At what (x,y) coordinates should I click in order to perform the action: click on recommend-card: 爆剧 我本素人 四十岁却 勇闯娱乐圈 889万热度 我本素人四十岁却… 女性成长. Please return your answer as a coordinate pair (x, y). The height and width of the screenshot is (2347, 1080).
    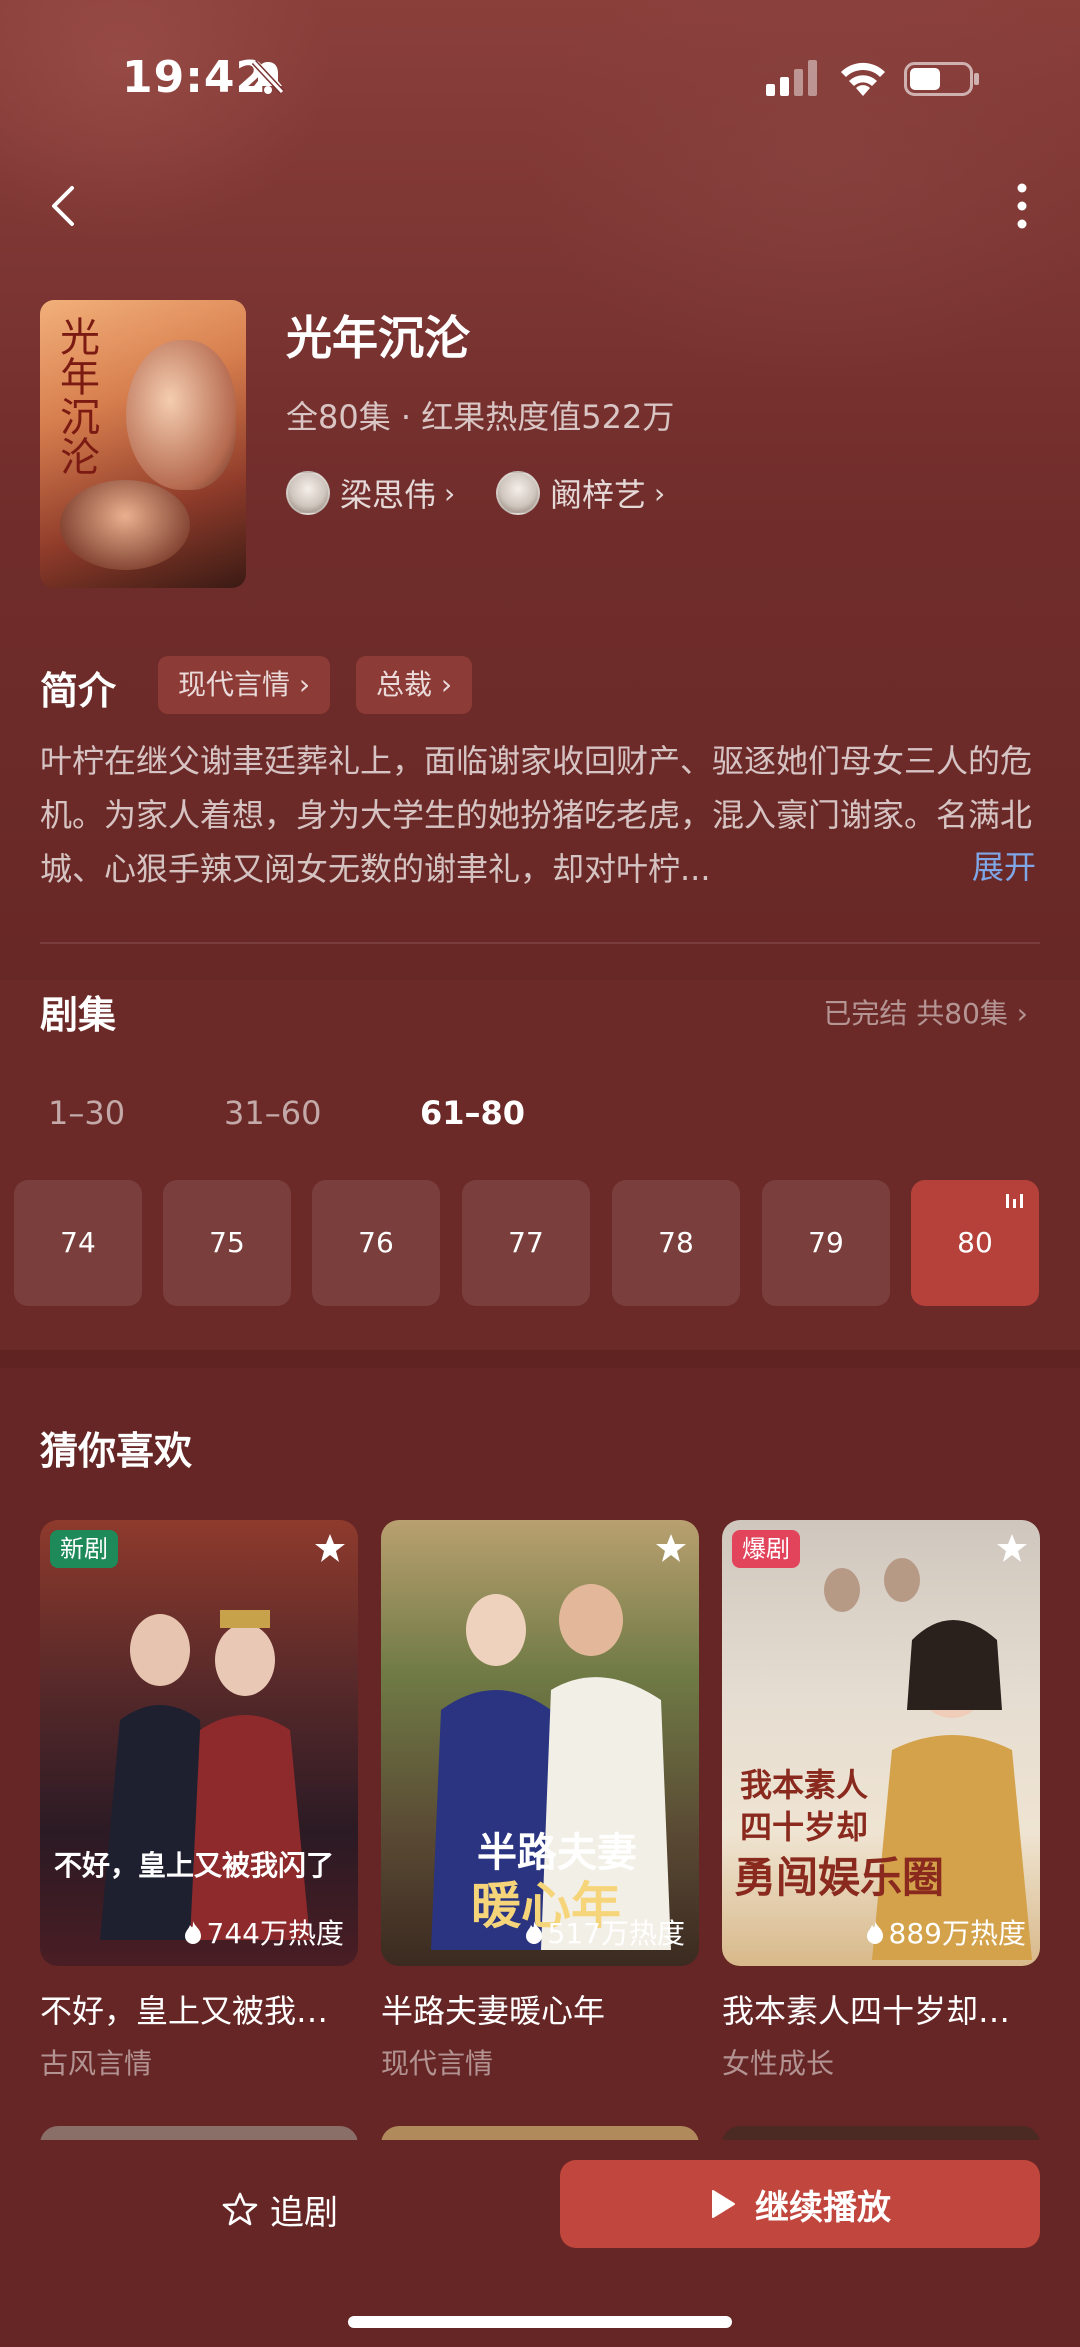
    Looking at the image, I should click on (881, 1801).